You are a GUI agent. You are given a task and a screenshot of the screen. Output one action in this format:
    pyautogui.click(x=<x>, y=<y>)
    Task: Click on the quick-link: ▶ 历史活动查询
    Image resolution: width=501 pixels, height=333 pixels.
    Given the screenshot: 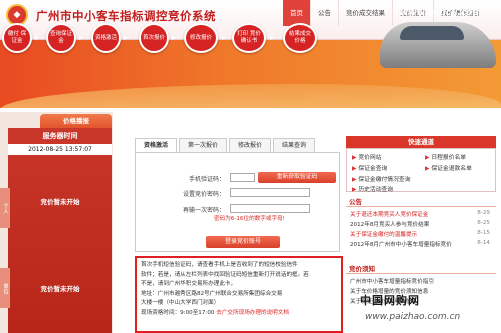 What is the action you would take?
    pyautogui.click(x=372, y=188)
    